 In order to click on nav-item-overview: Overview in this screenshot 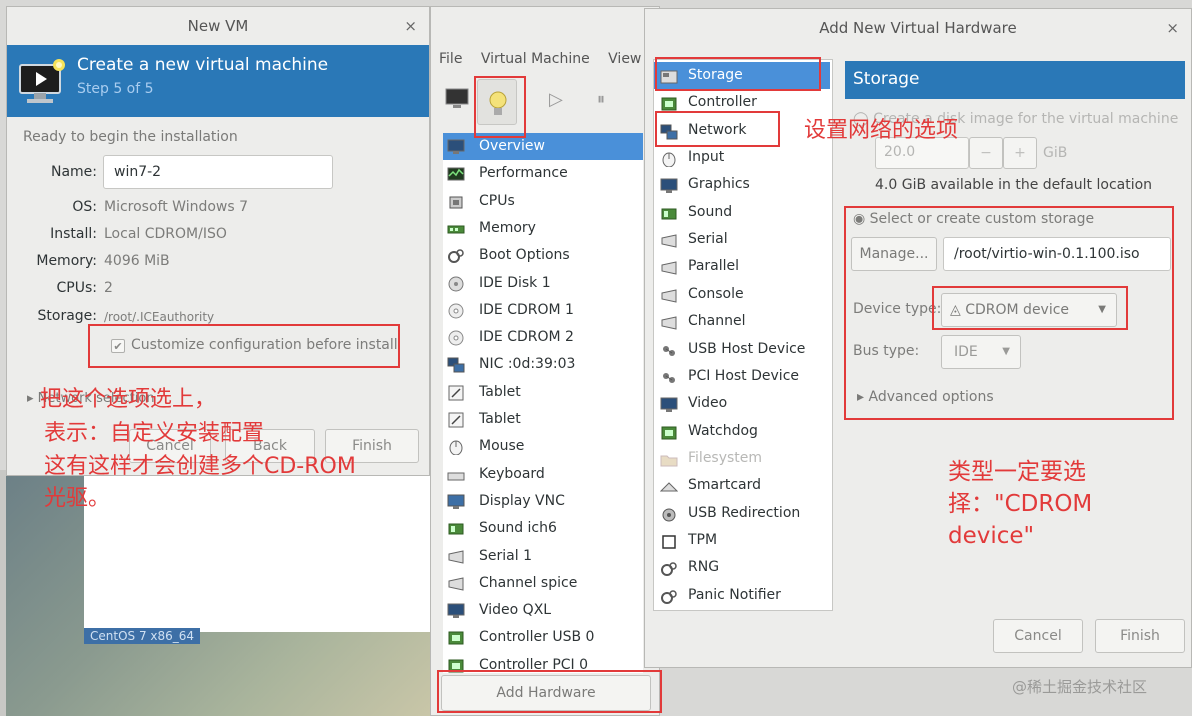, I will do `click(543, 146)`.